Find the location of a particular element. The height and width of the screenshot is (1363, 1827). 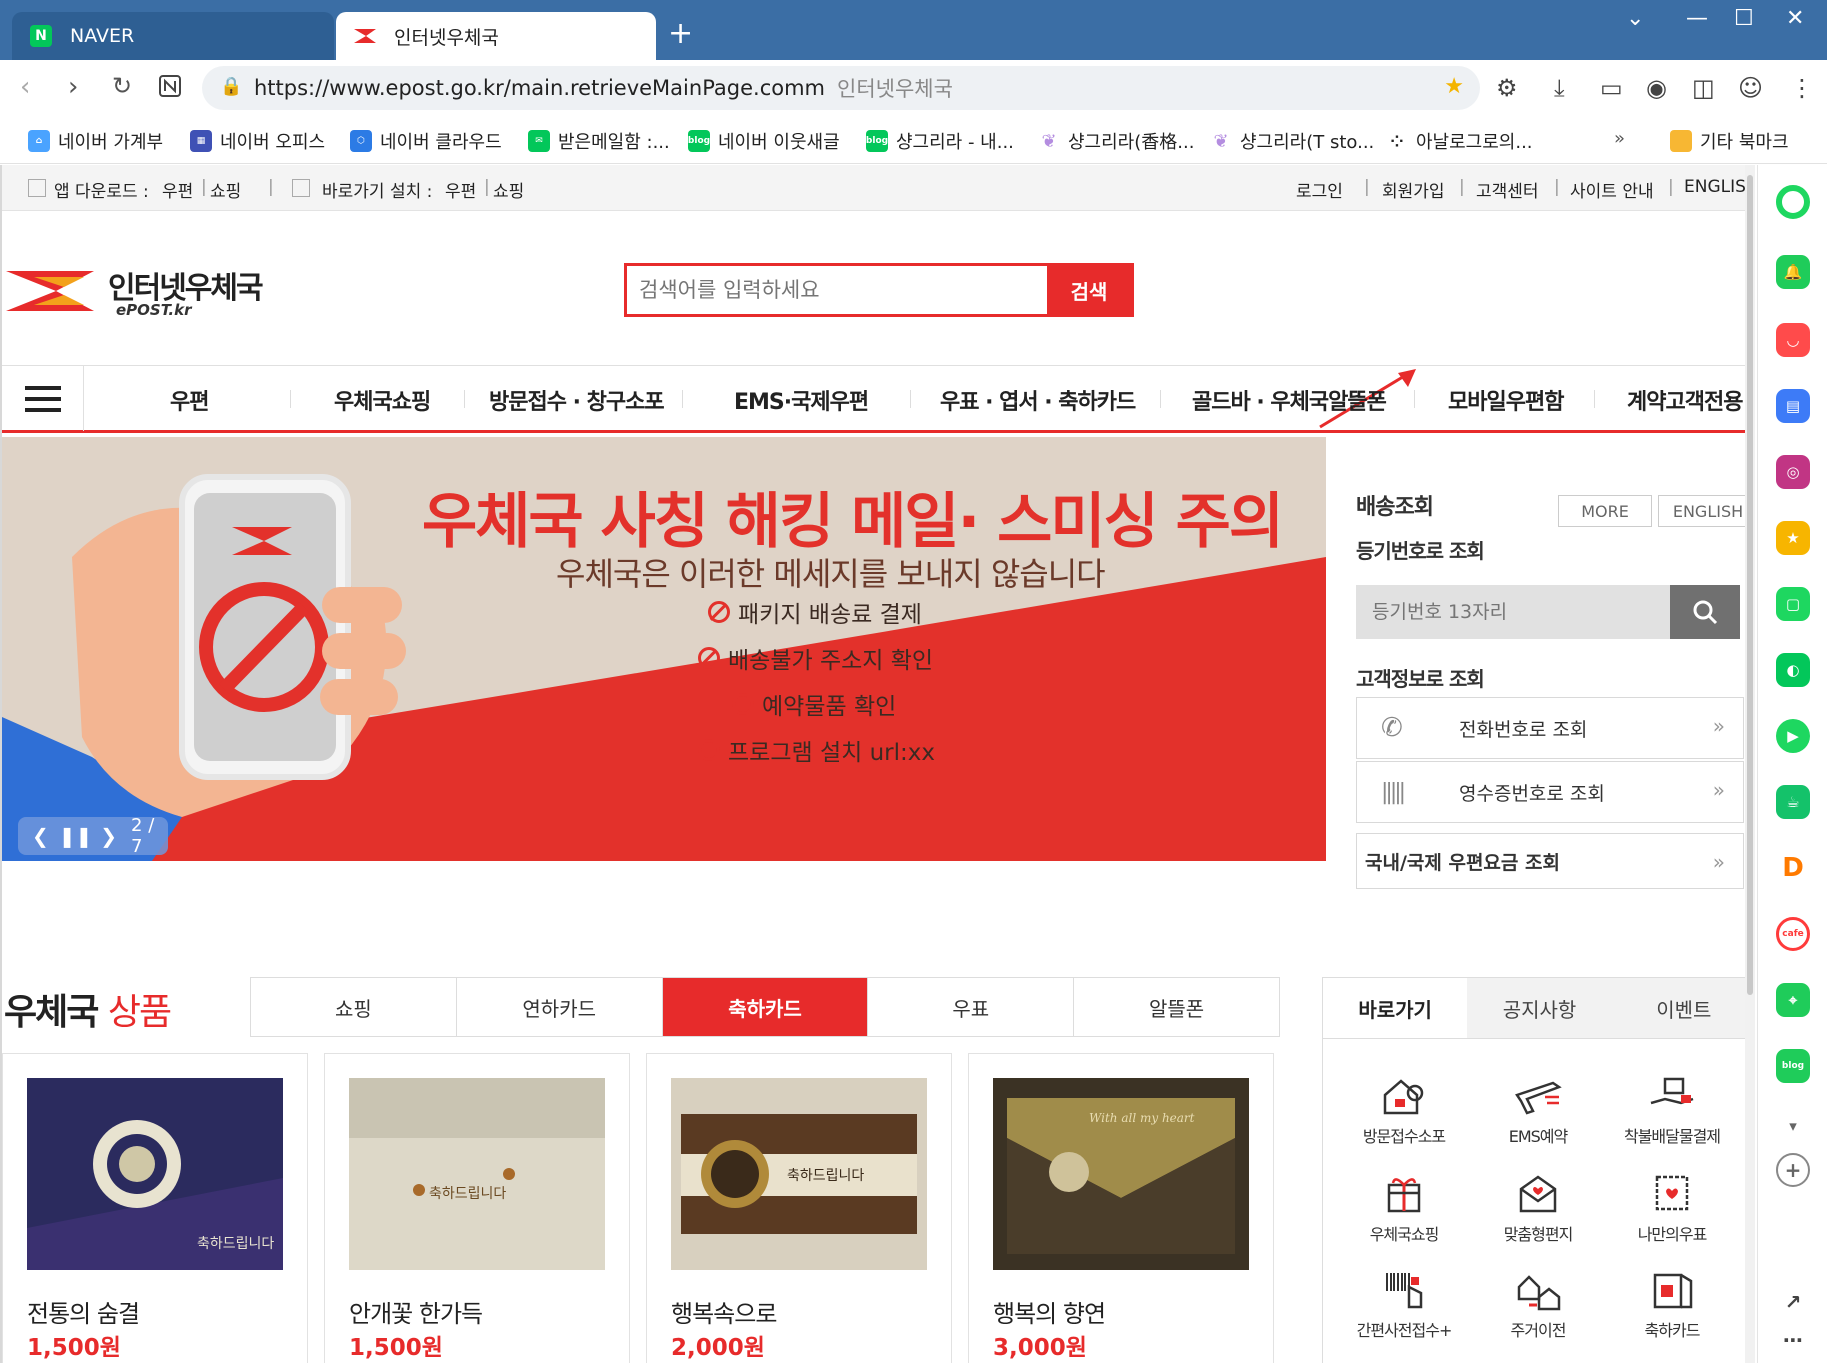

menu-dots-icon: ⋮ is located at coordinates (1802, 88).